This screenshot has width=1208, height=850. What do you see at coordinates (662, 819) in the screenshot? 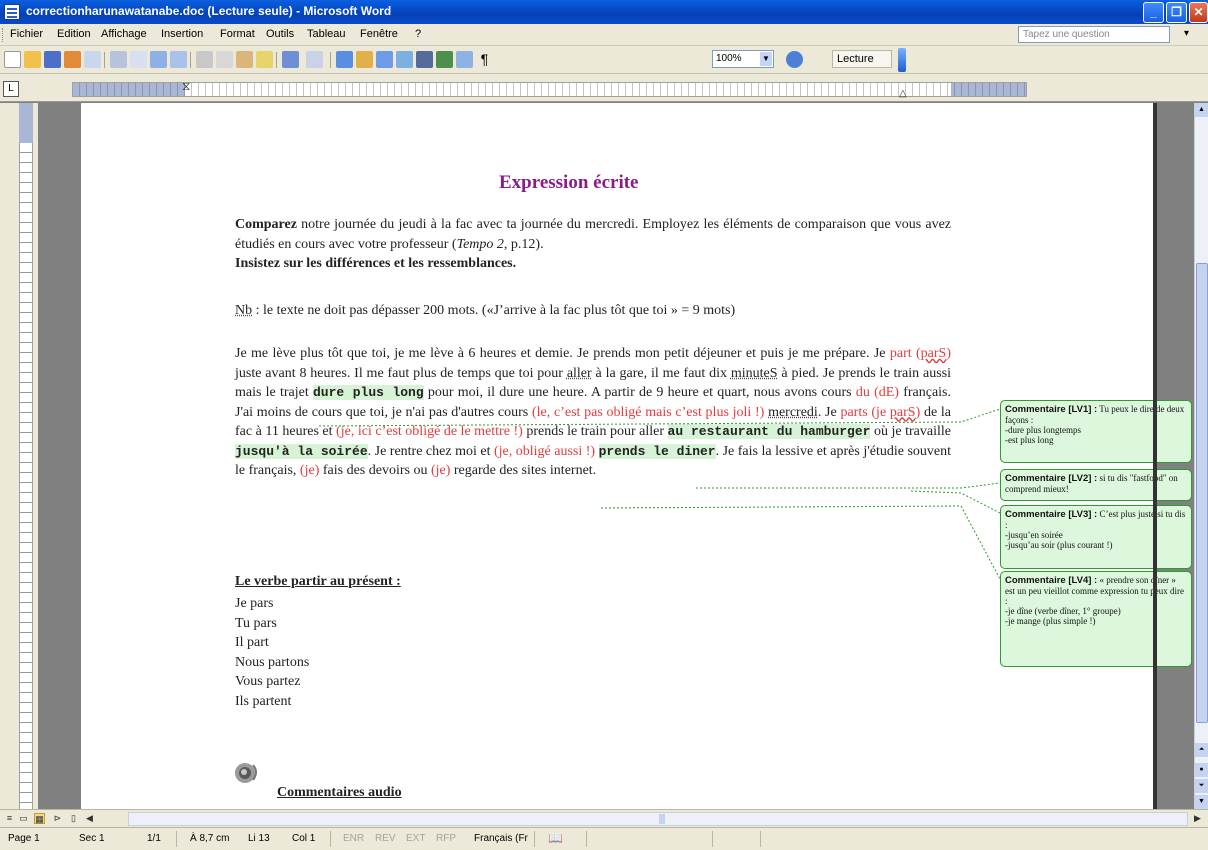
I see `horizontal-scroll-thumb` at bounding box center [662, 819].